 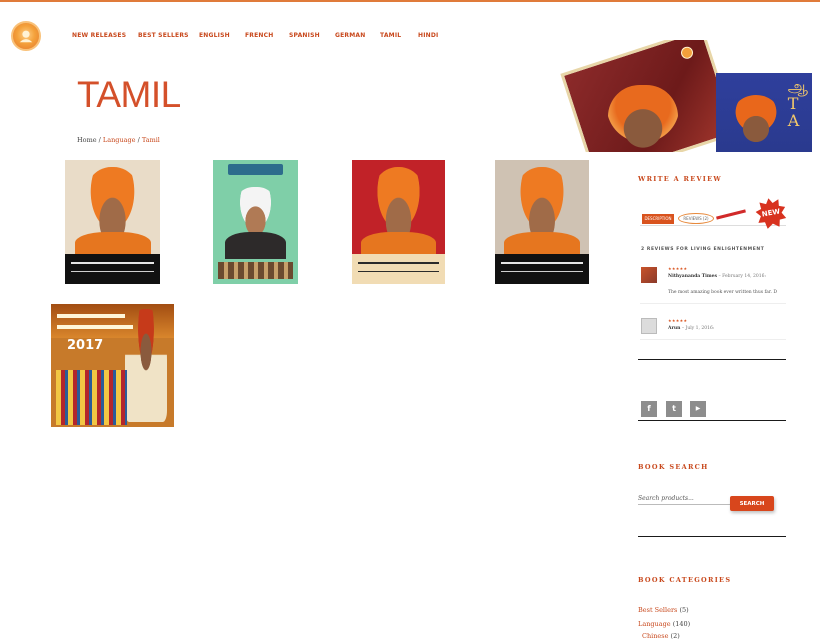 What do you see at coordinates (91, 397) in the screenshot?
I see `calendar-deity-image` at bounding box center [91, 397].